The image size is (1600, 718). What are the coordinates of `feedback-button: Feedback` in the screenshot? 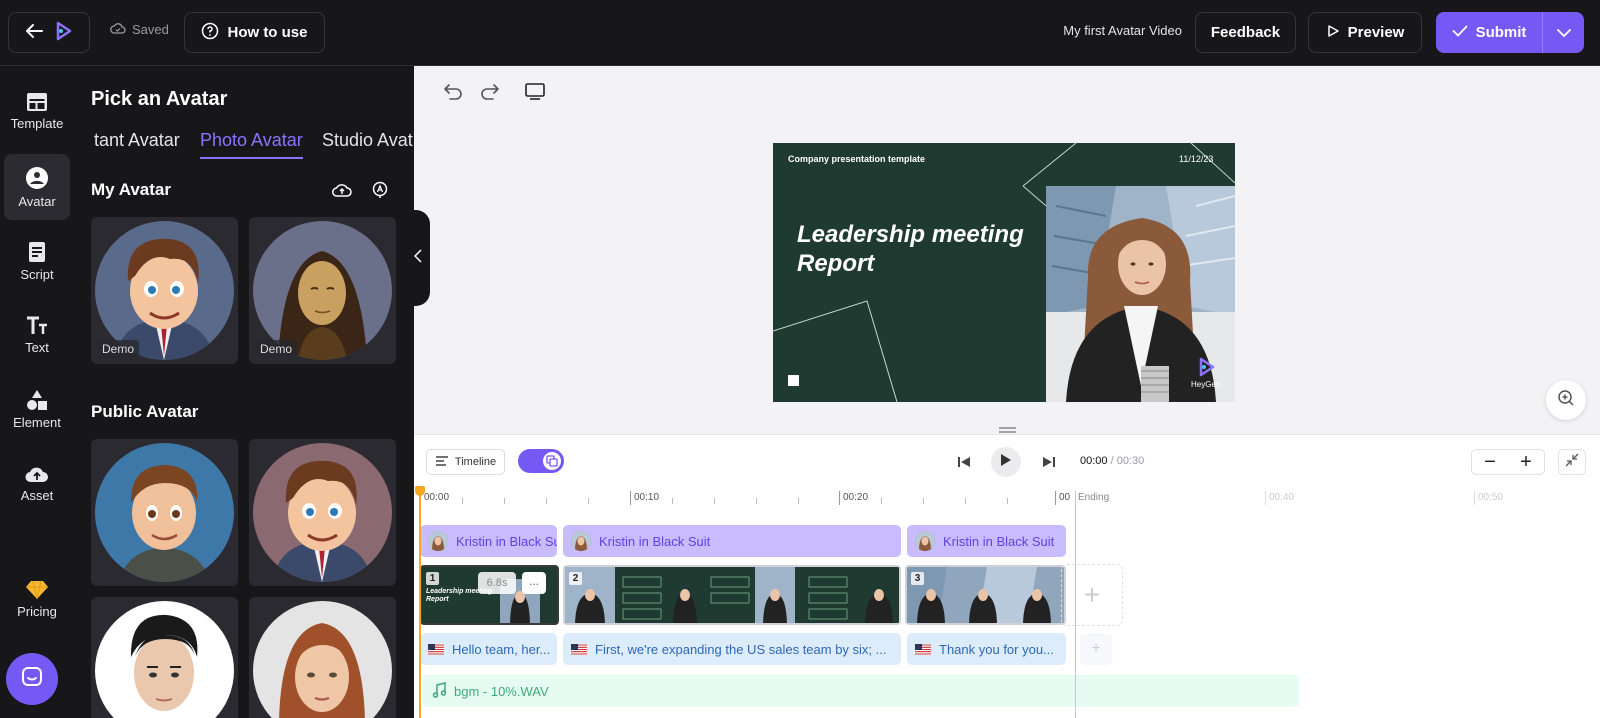 It's located at (1245, 32).